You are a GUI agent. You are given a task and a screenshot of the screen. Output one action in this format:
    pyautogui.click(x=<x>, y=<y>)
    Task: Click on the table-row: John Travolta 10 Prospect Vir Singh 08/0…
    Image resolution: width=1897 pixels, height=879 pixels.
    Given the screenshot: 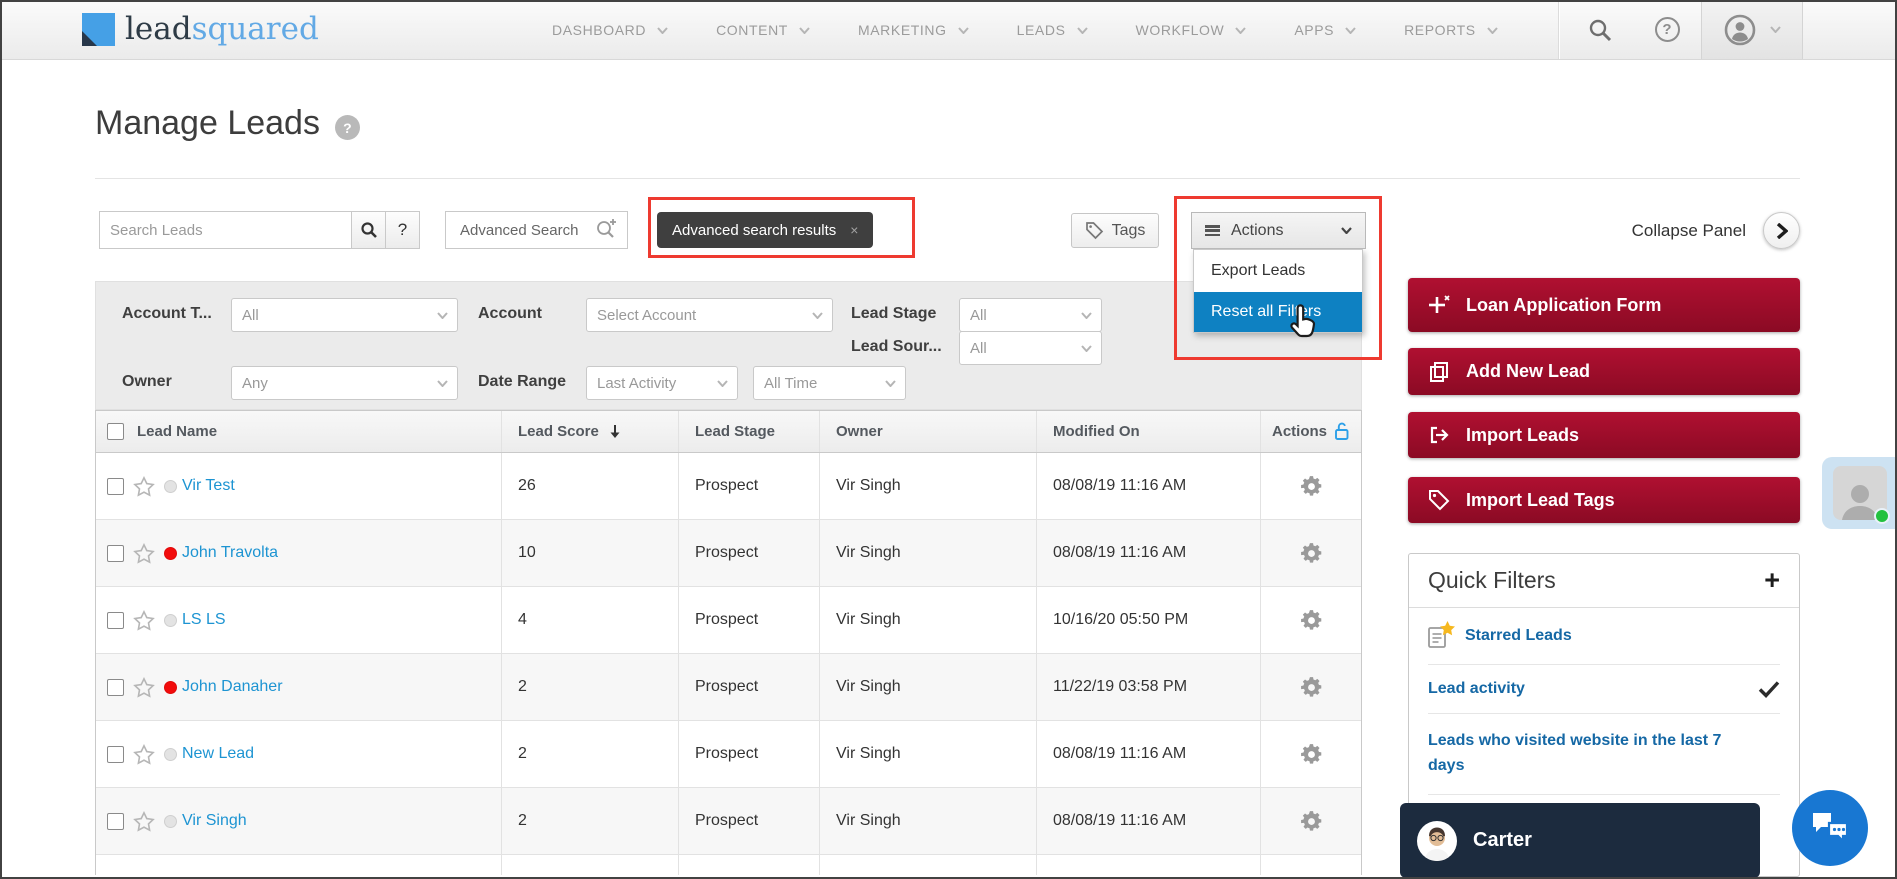 What is the action you would take?
    pyautogui.click(x=728, y=553)
    